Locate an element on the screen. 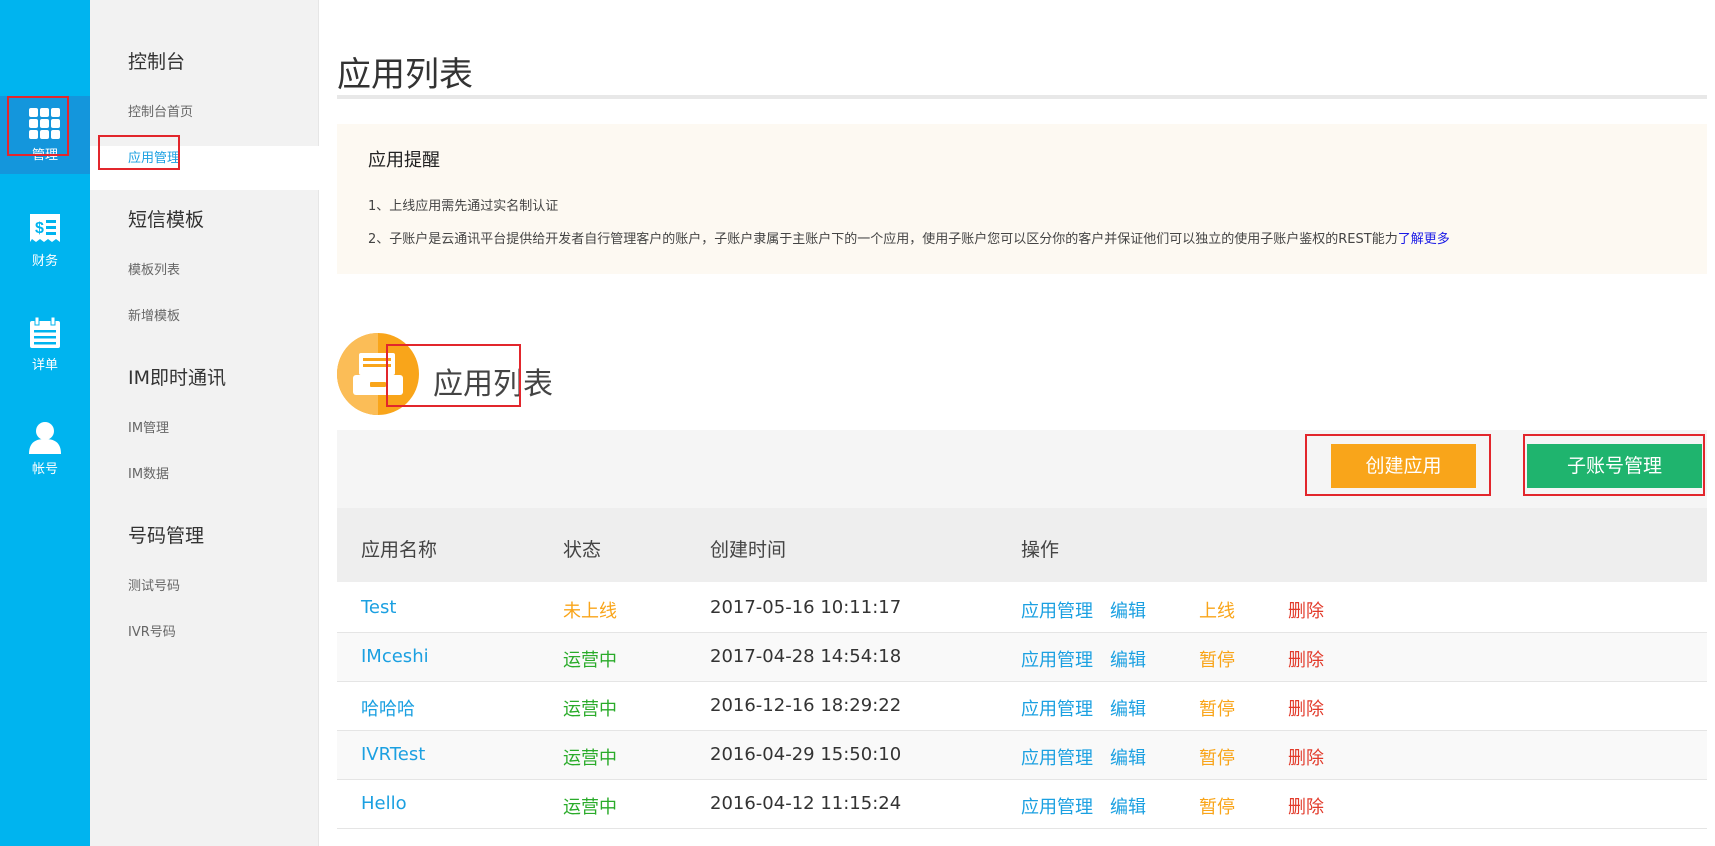 The width and height of the screenshot is (1715, 846). app-name-link: 哈哈哈 is located at coordinates (388, 708).